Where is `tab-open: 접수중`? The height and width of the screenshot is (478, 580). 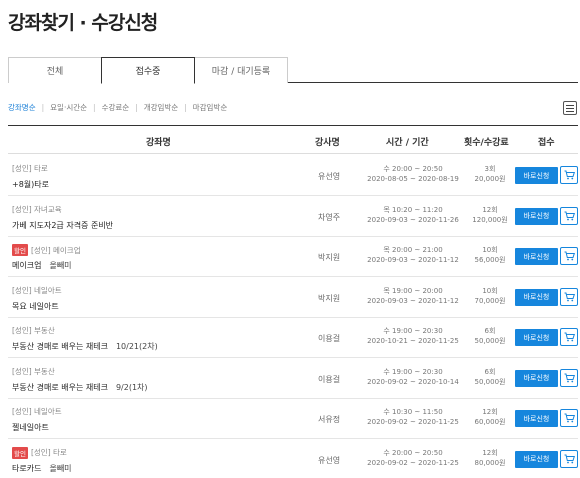
tab-open: 접수중 is located at coordinates (148, 70).